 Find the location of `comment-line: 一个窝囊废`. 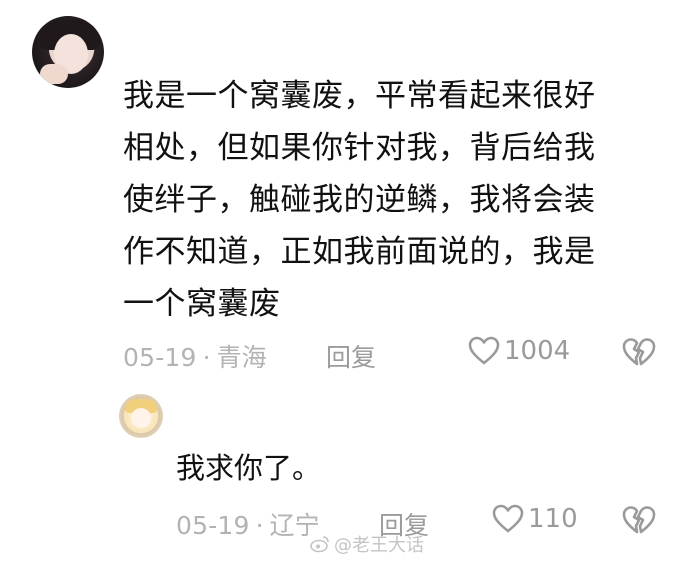

comment-line: 一个窝囊废 is located at coordinates (202, 304).